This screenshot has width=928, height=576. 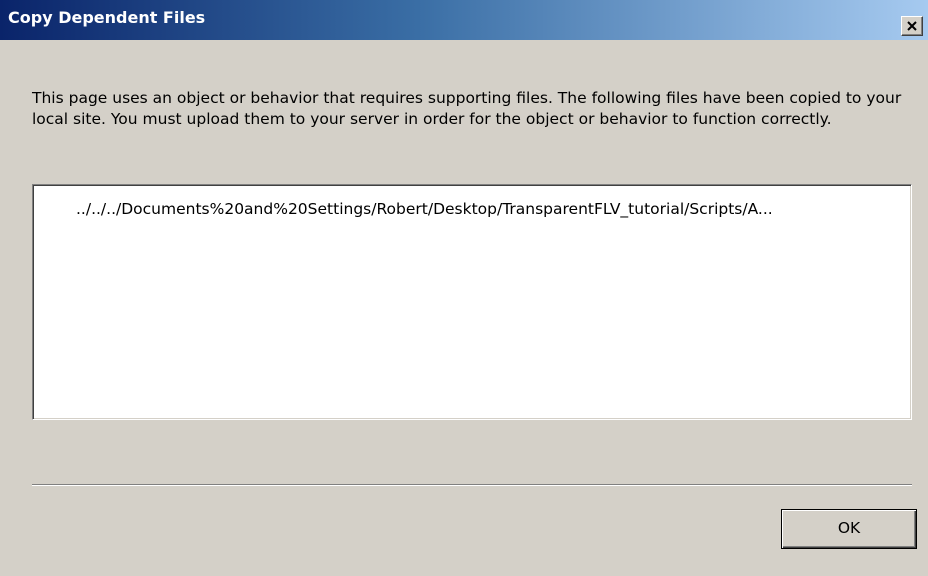 I want to click on ok-button: OK, so click(x=849, y=529).